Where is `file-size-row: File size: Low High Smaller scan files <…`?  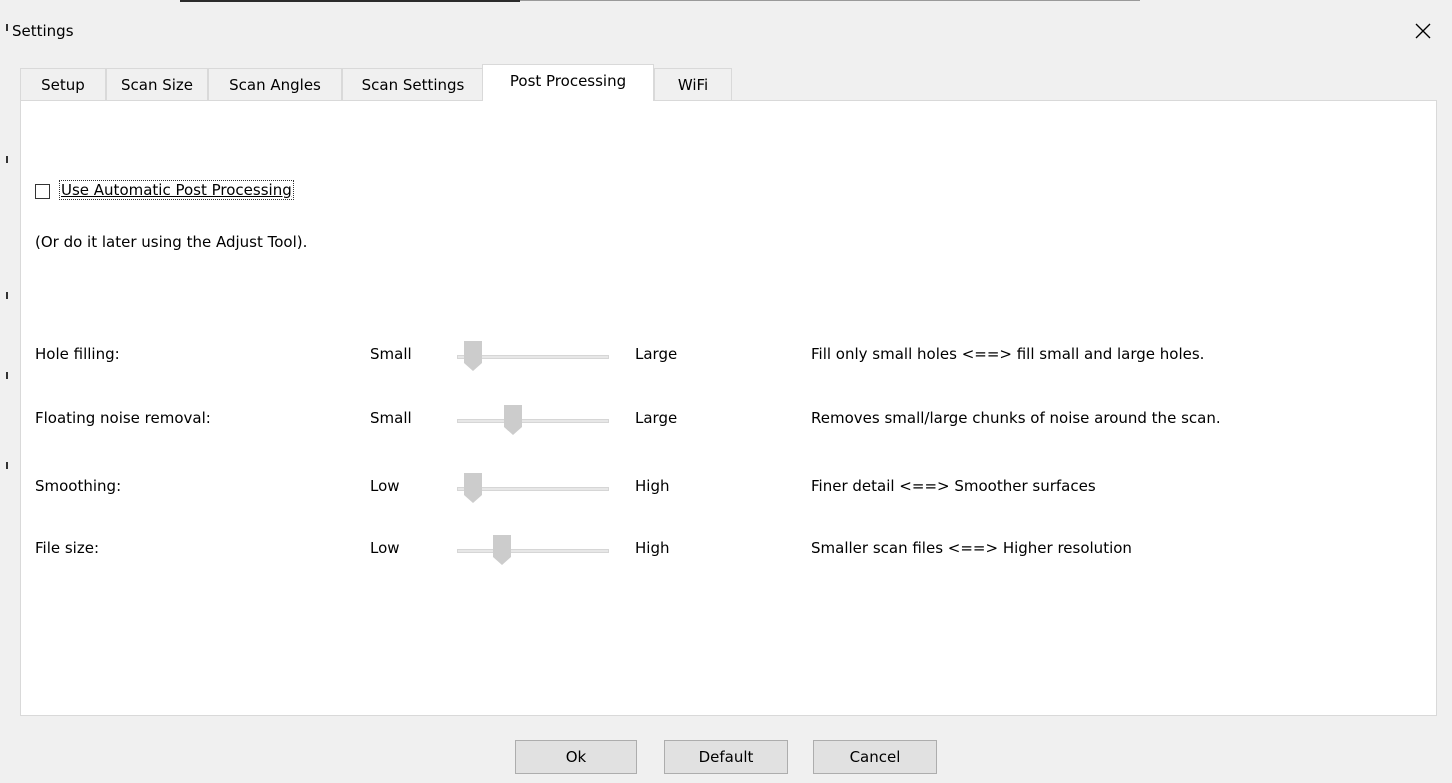 file-size-row: File size: Low High Smaller scan files <… is located at coordinates (729, 547).